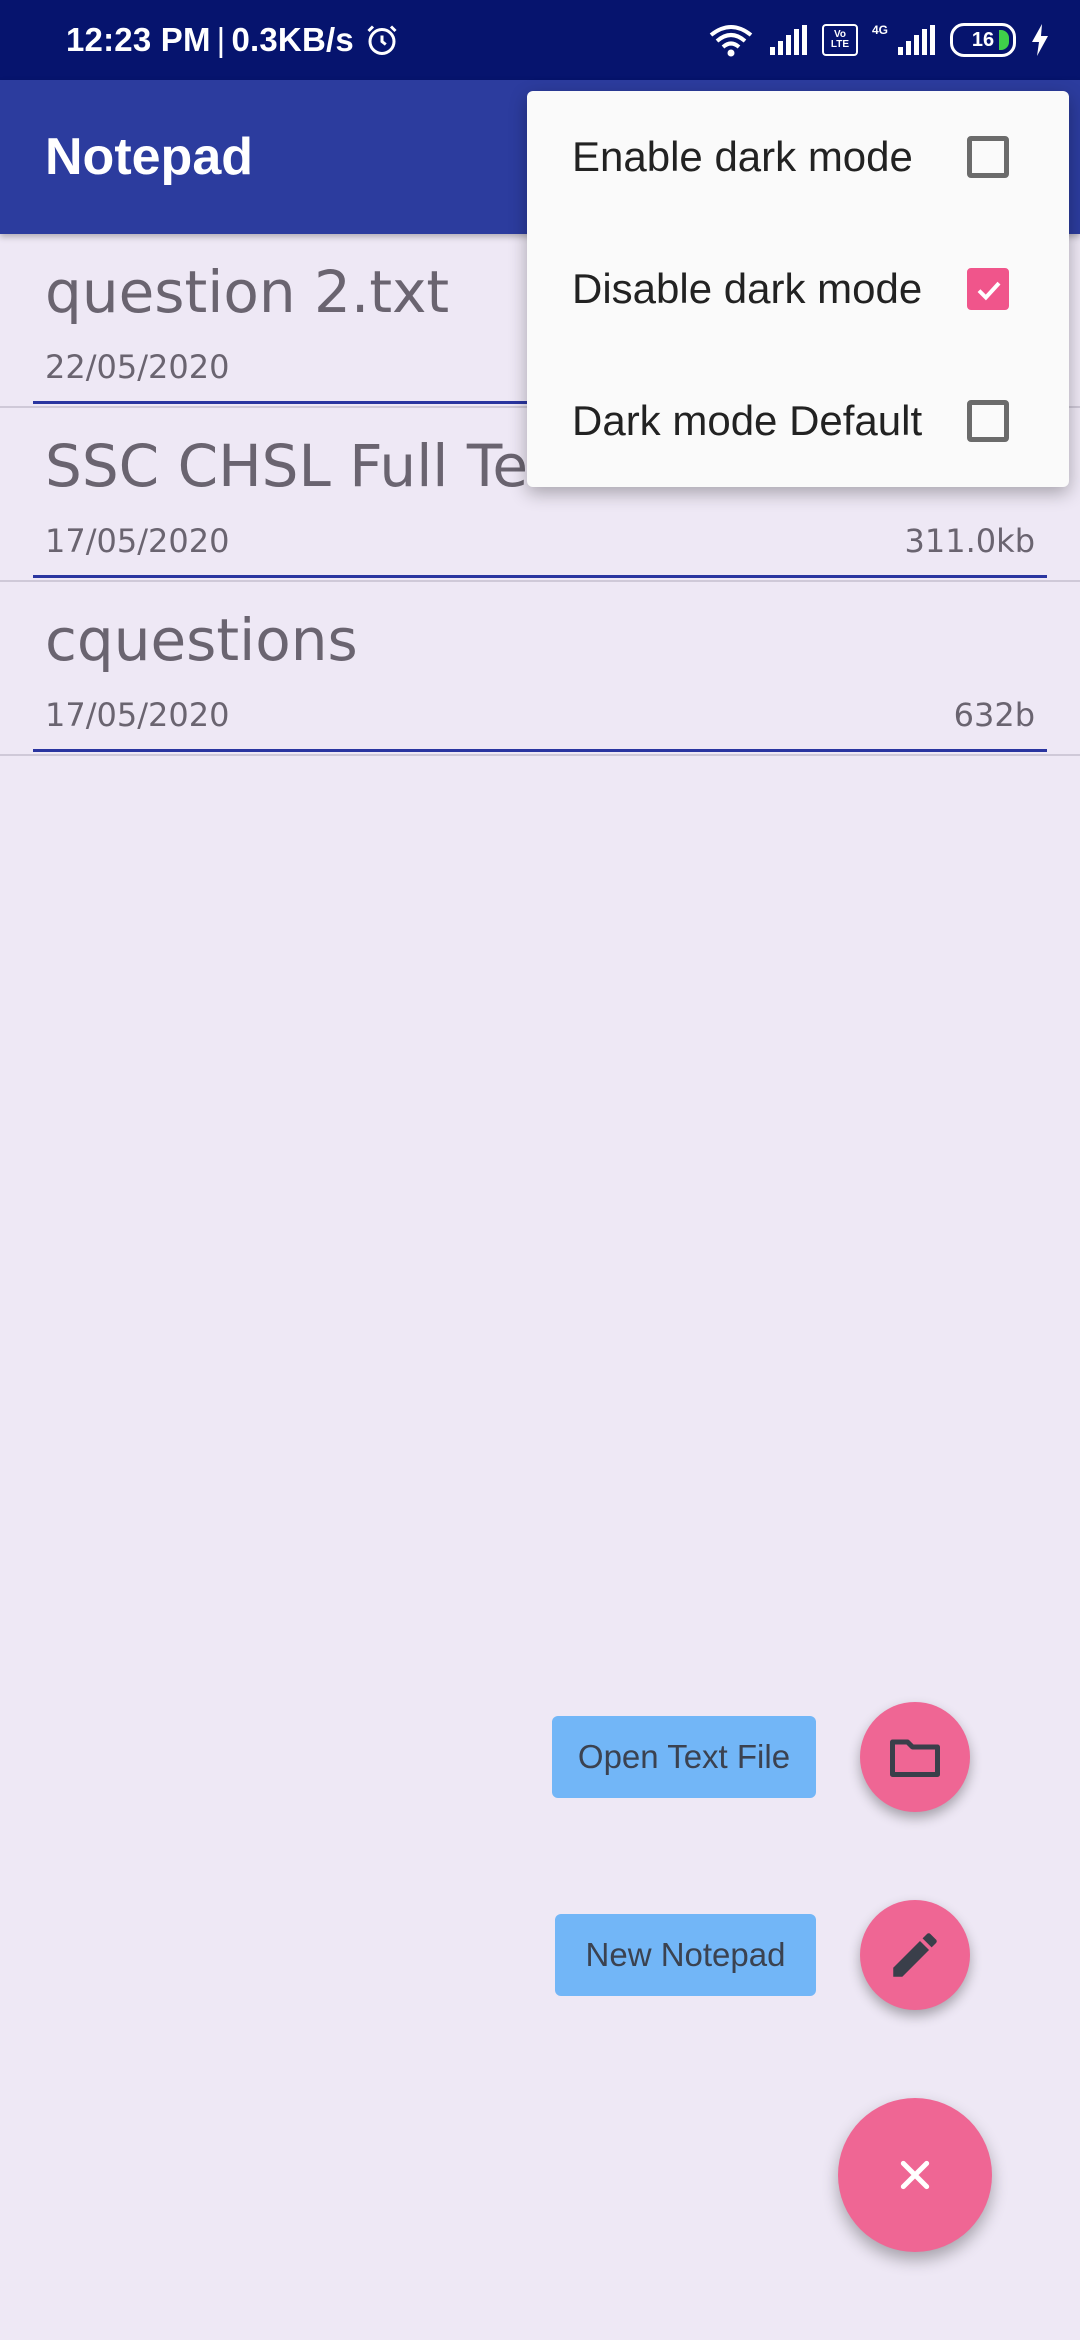 The width and height of the screenshot is (1080, 2340). Describe the element at coordinates (747, 420) in the screenshot. I see `menu-item-label: Dark mode Default` at that location.